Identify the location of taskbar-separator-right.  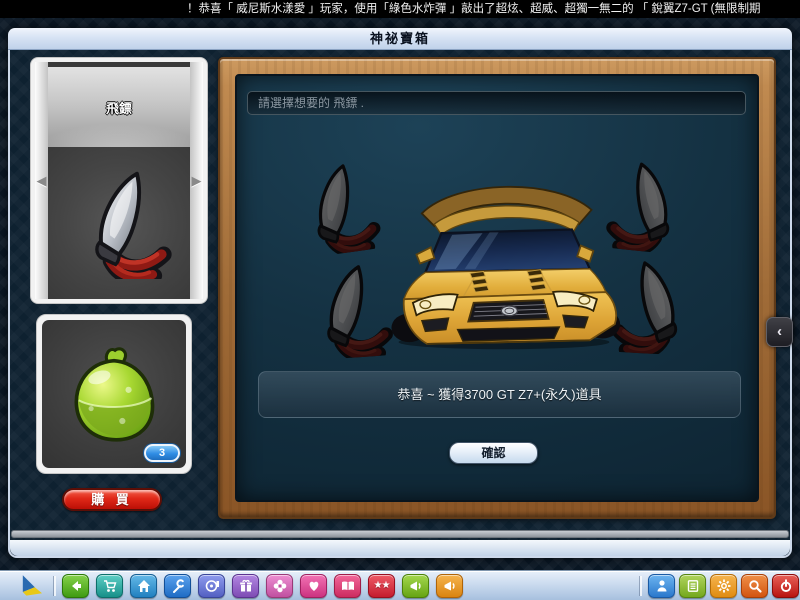
(641, 586).